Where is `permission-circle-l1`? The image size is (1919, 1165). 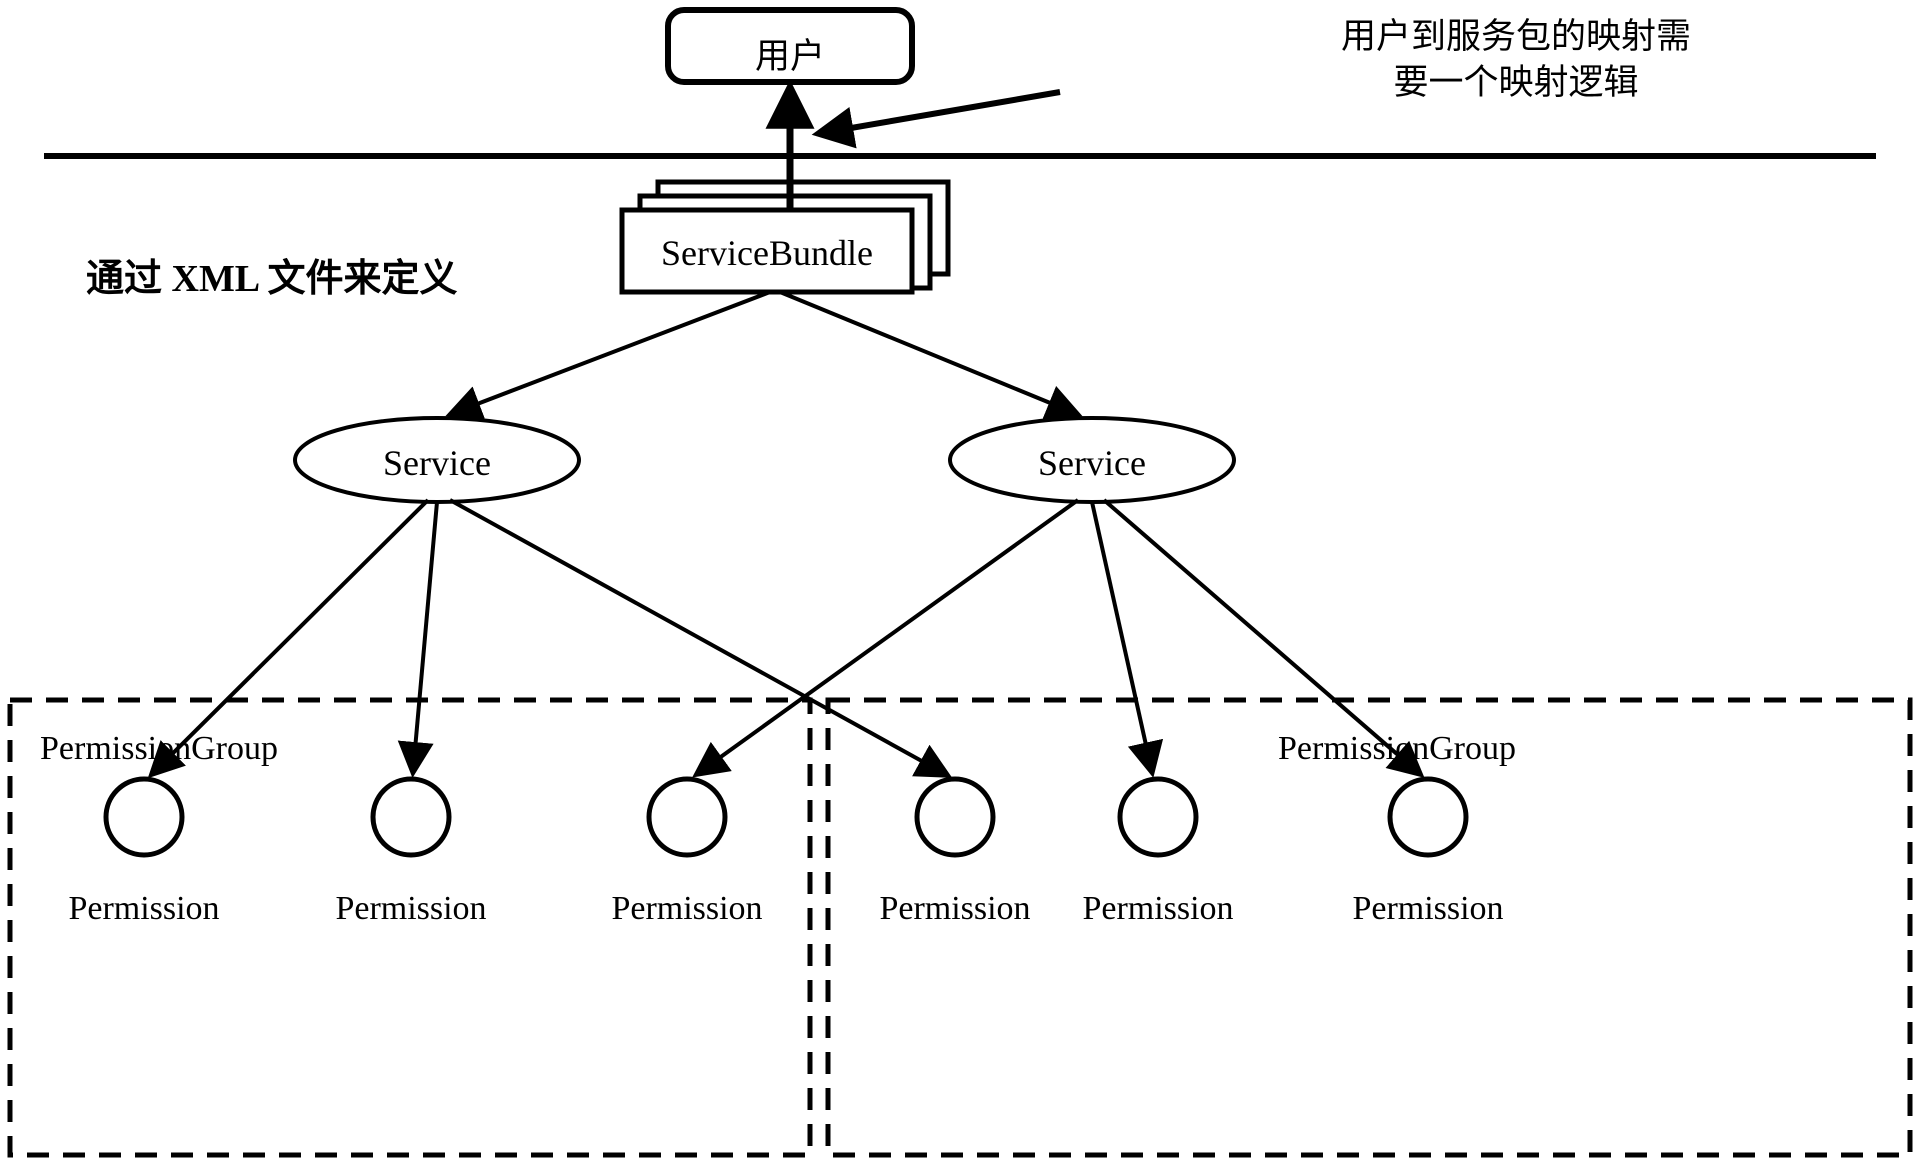
permission-circle-l1 is located at coordinates (144, 817).